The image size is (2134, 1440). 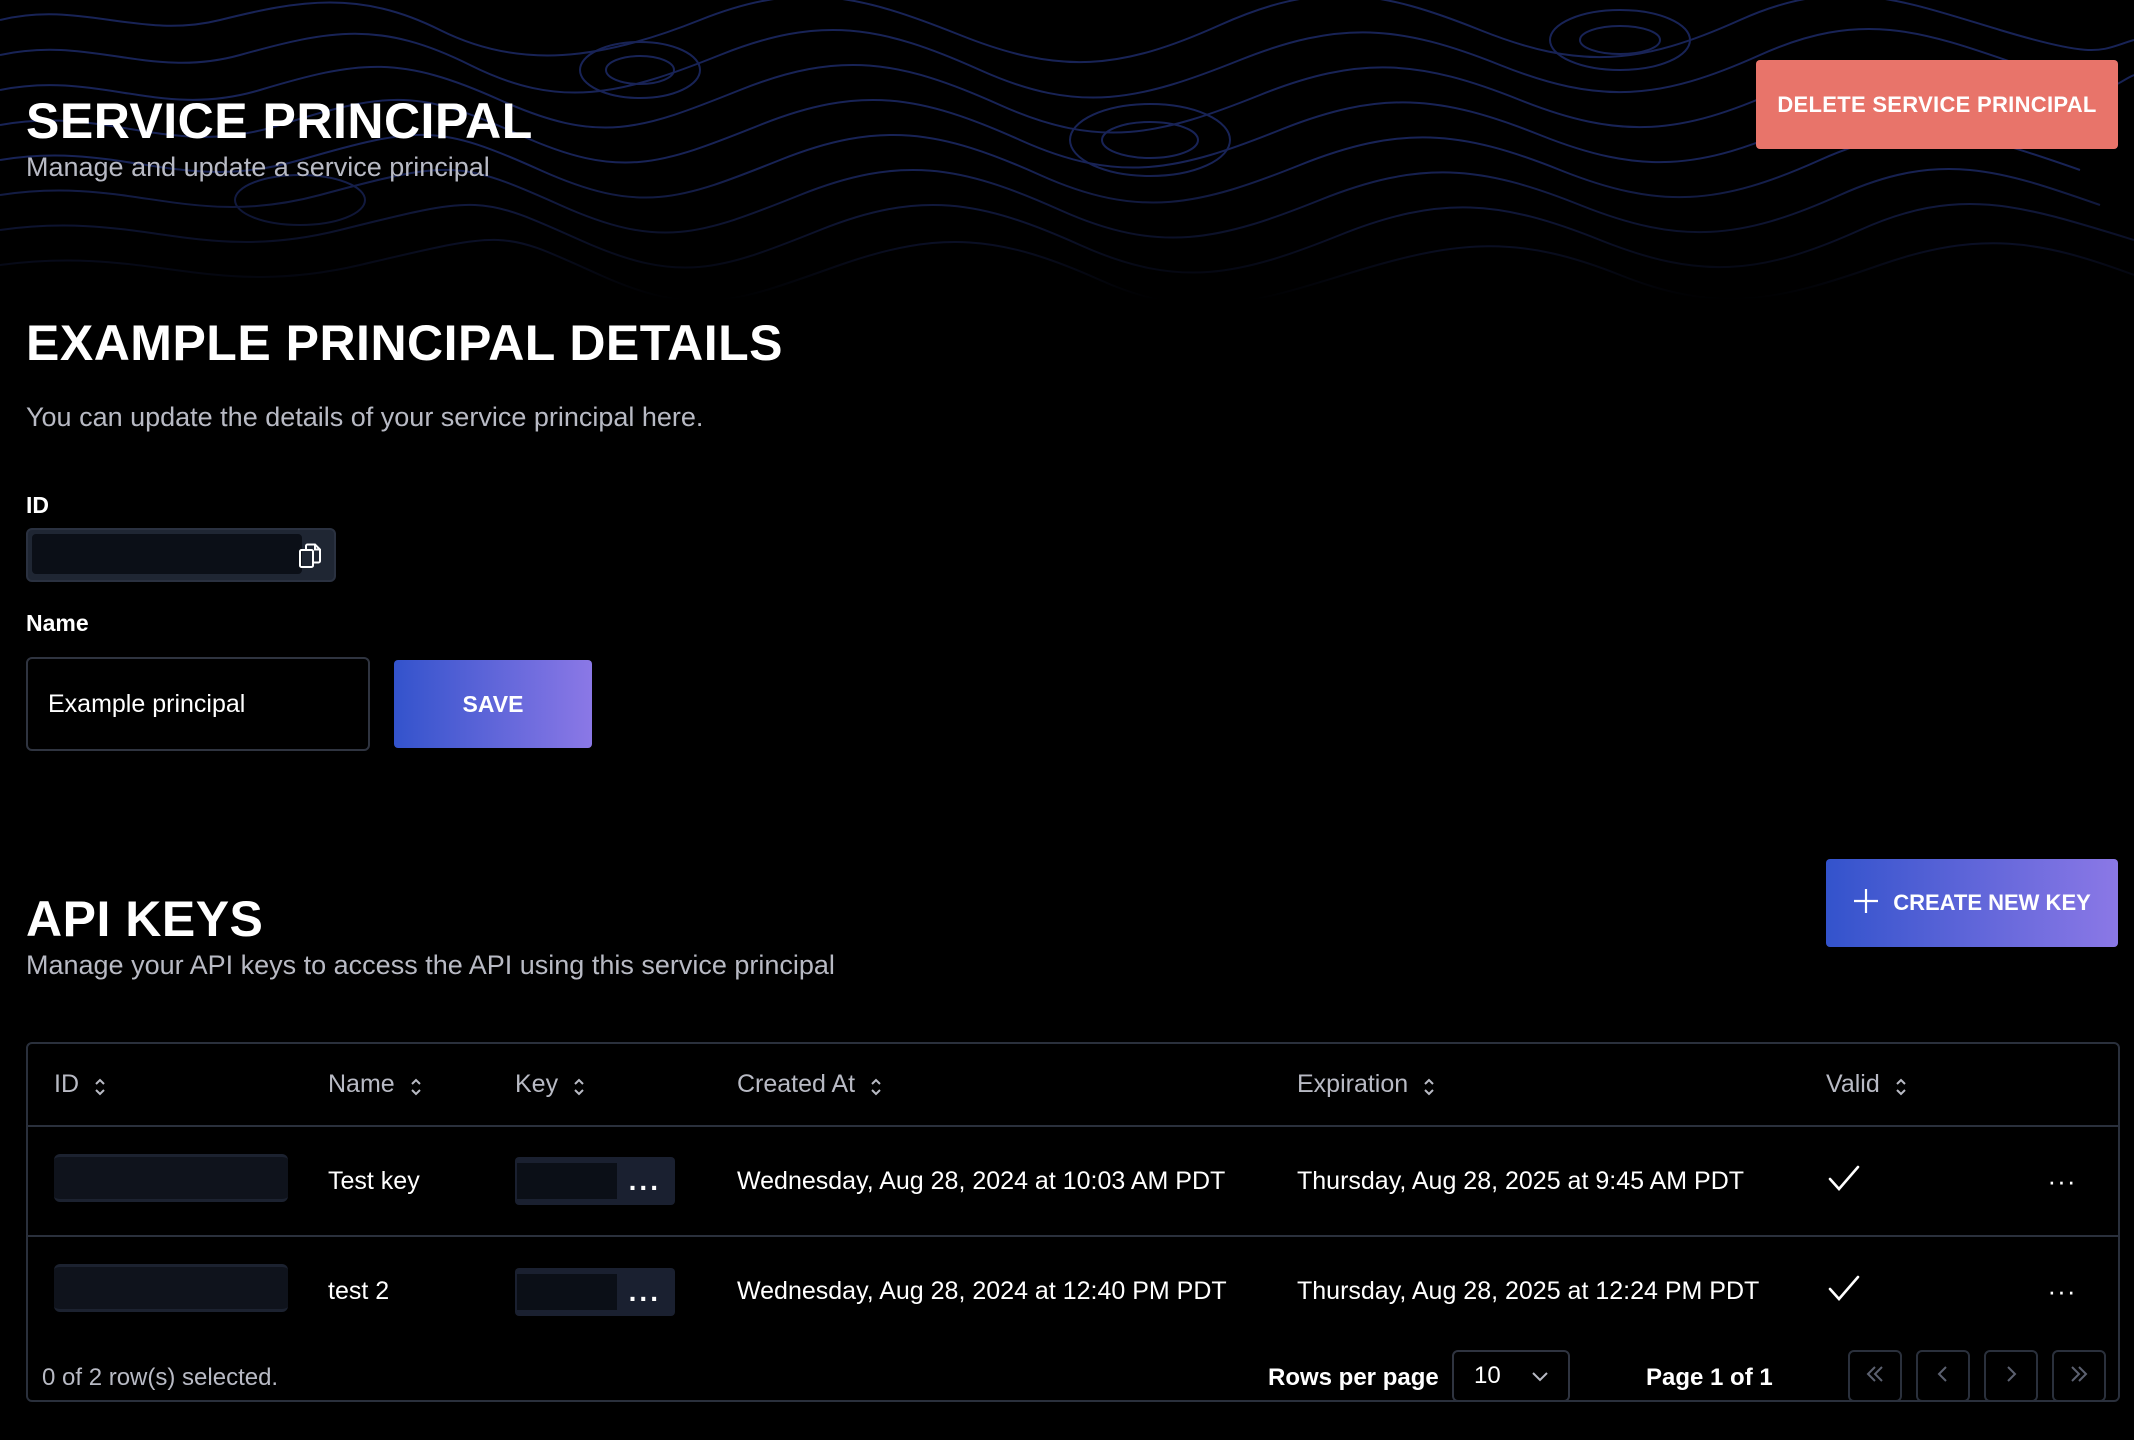 I want to click on page-title: SERVICE PRINCIPAL, so click(x=279, y=121).